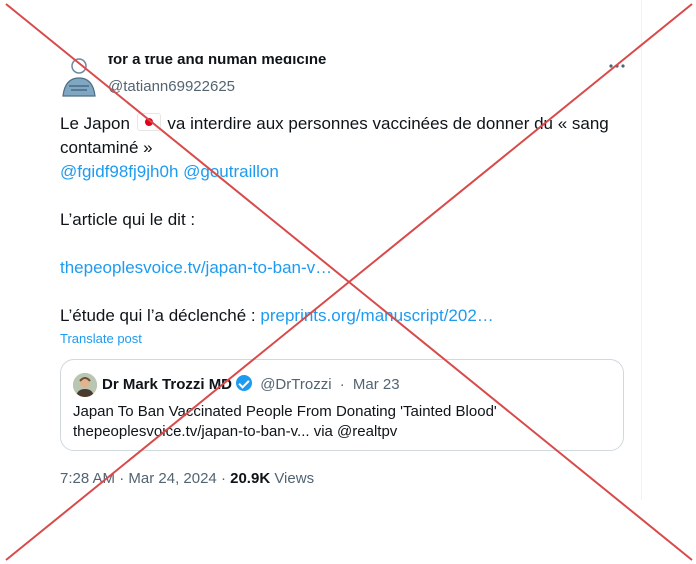 The width and height of the screenshot is (696, 564). Describe the element at coordinates (376, 384) in the screenshot. I see `quoted-post-date: Mar 23` at that location.